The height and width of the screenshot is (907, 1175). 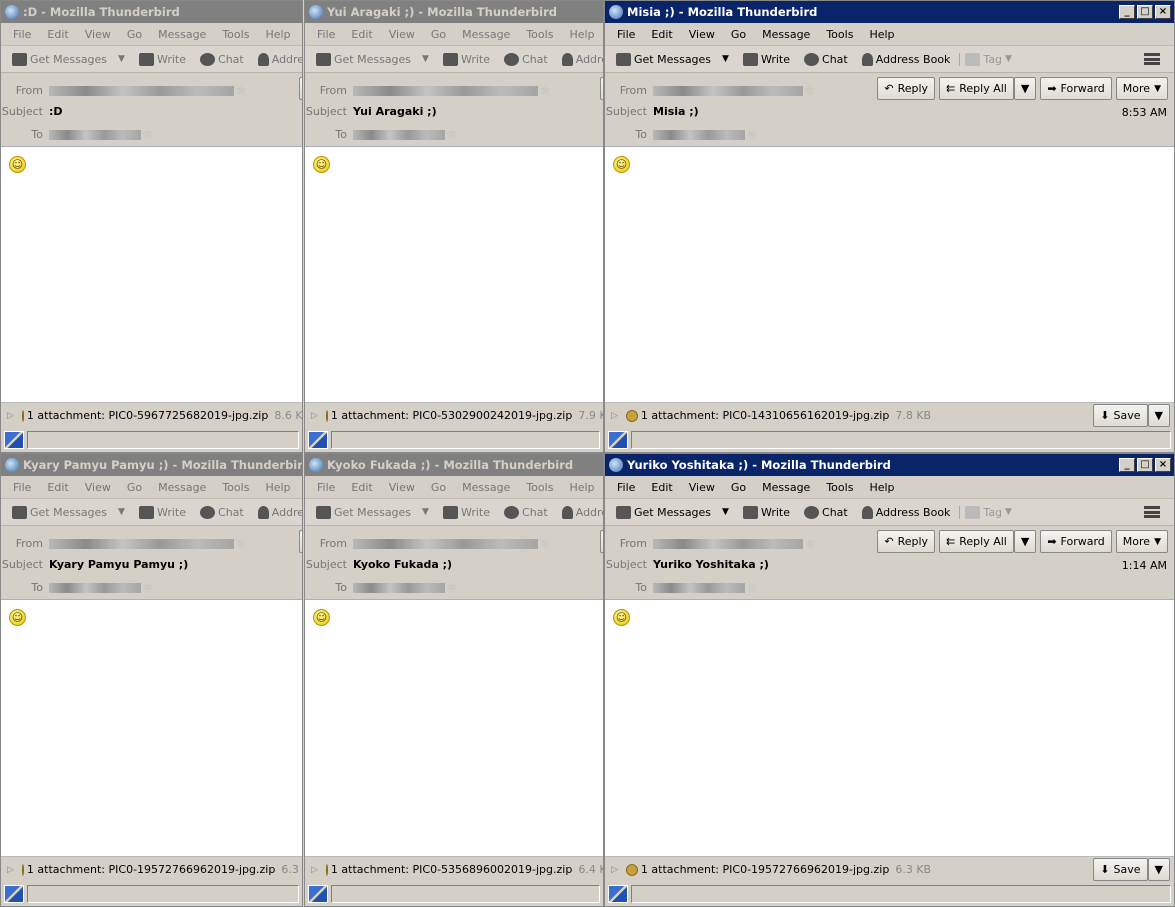 What do you see at coordinates (1163, 12) in the screenshot?
I see `close-button: ×` at bounding box center [1163, 12].